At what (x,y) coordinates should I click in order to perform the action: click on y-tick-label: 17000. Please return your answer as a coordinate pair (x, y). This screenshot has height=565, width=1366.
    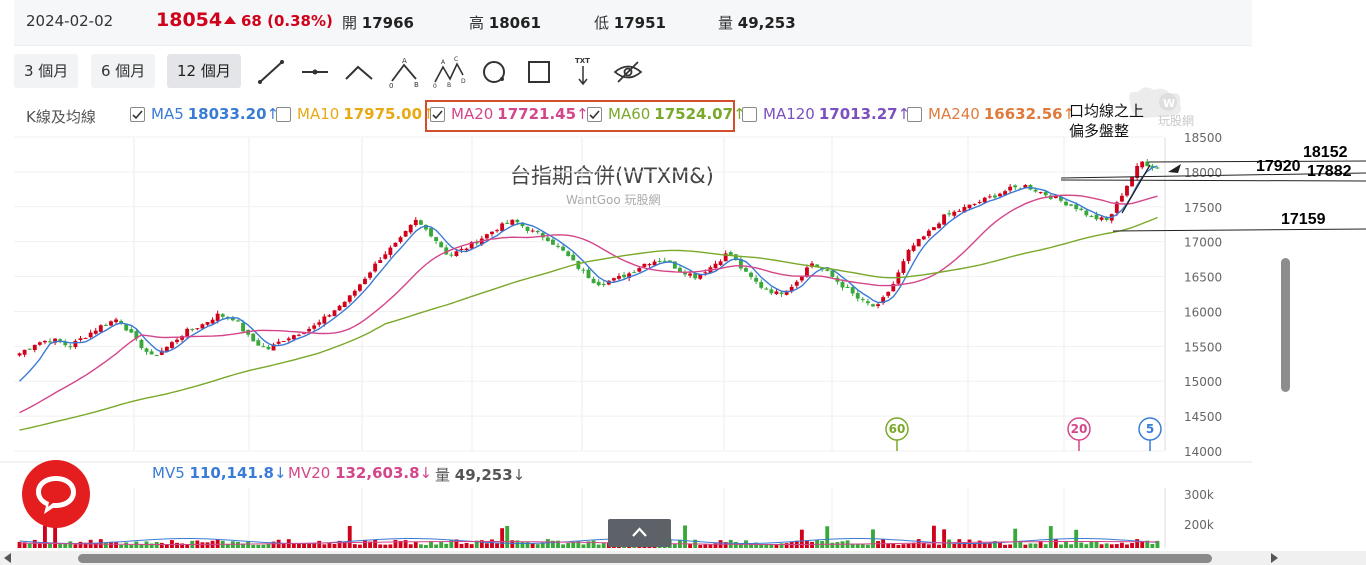
    Looking at the image, I should click on (1203, 243).